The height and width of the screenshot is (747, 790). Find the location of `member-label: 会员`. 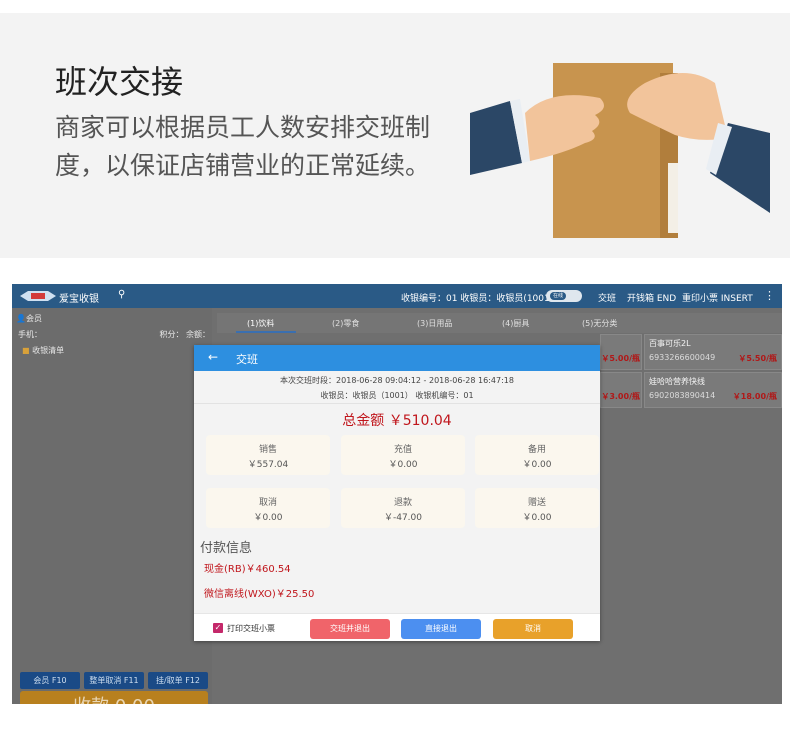

member-label: 会员 is located at coordinates (33, 318).